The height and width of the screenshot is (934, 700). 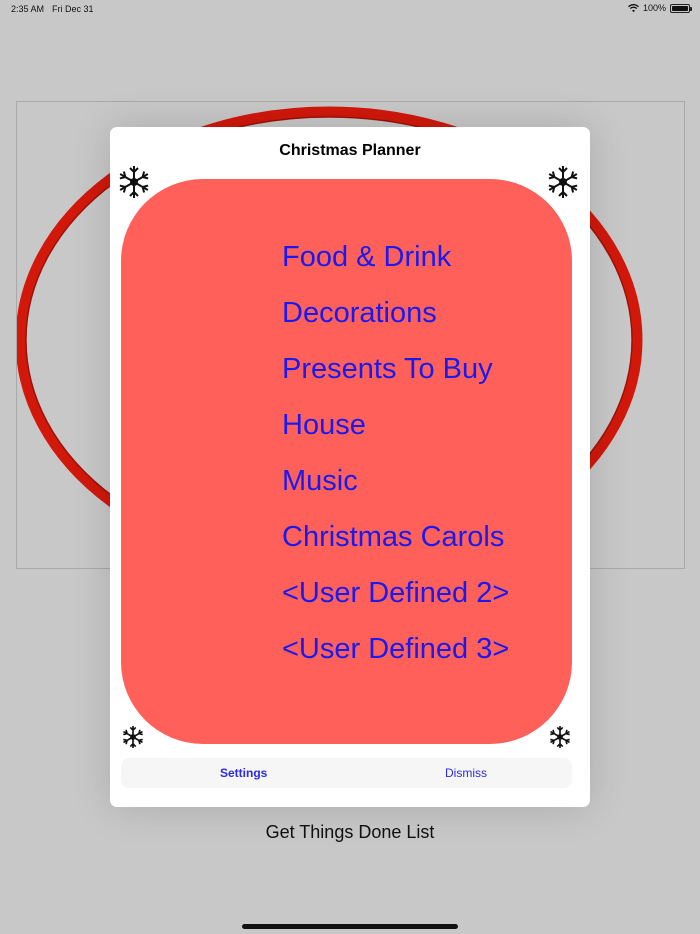 I want to click on battery-icon, so click(x=681, y=8).